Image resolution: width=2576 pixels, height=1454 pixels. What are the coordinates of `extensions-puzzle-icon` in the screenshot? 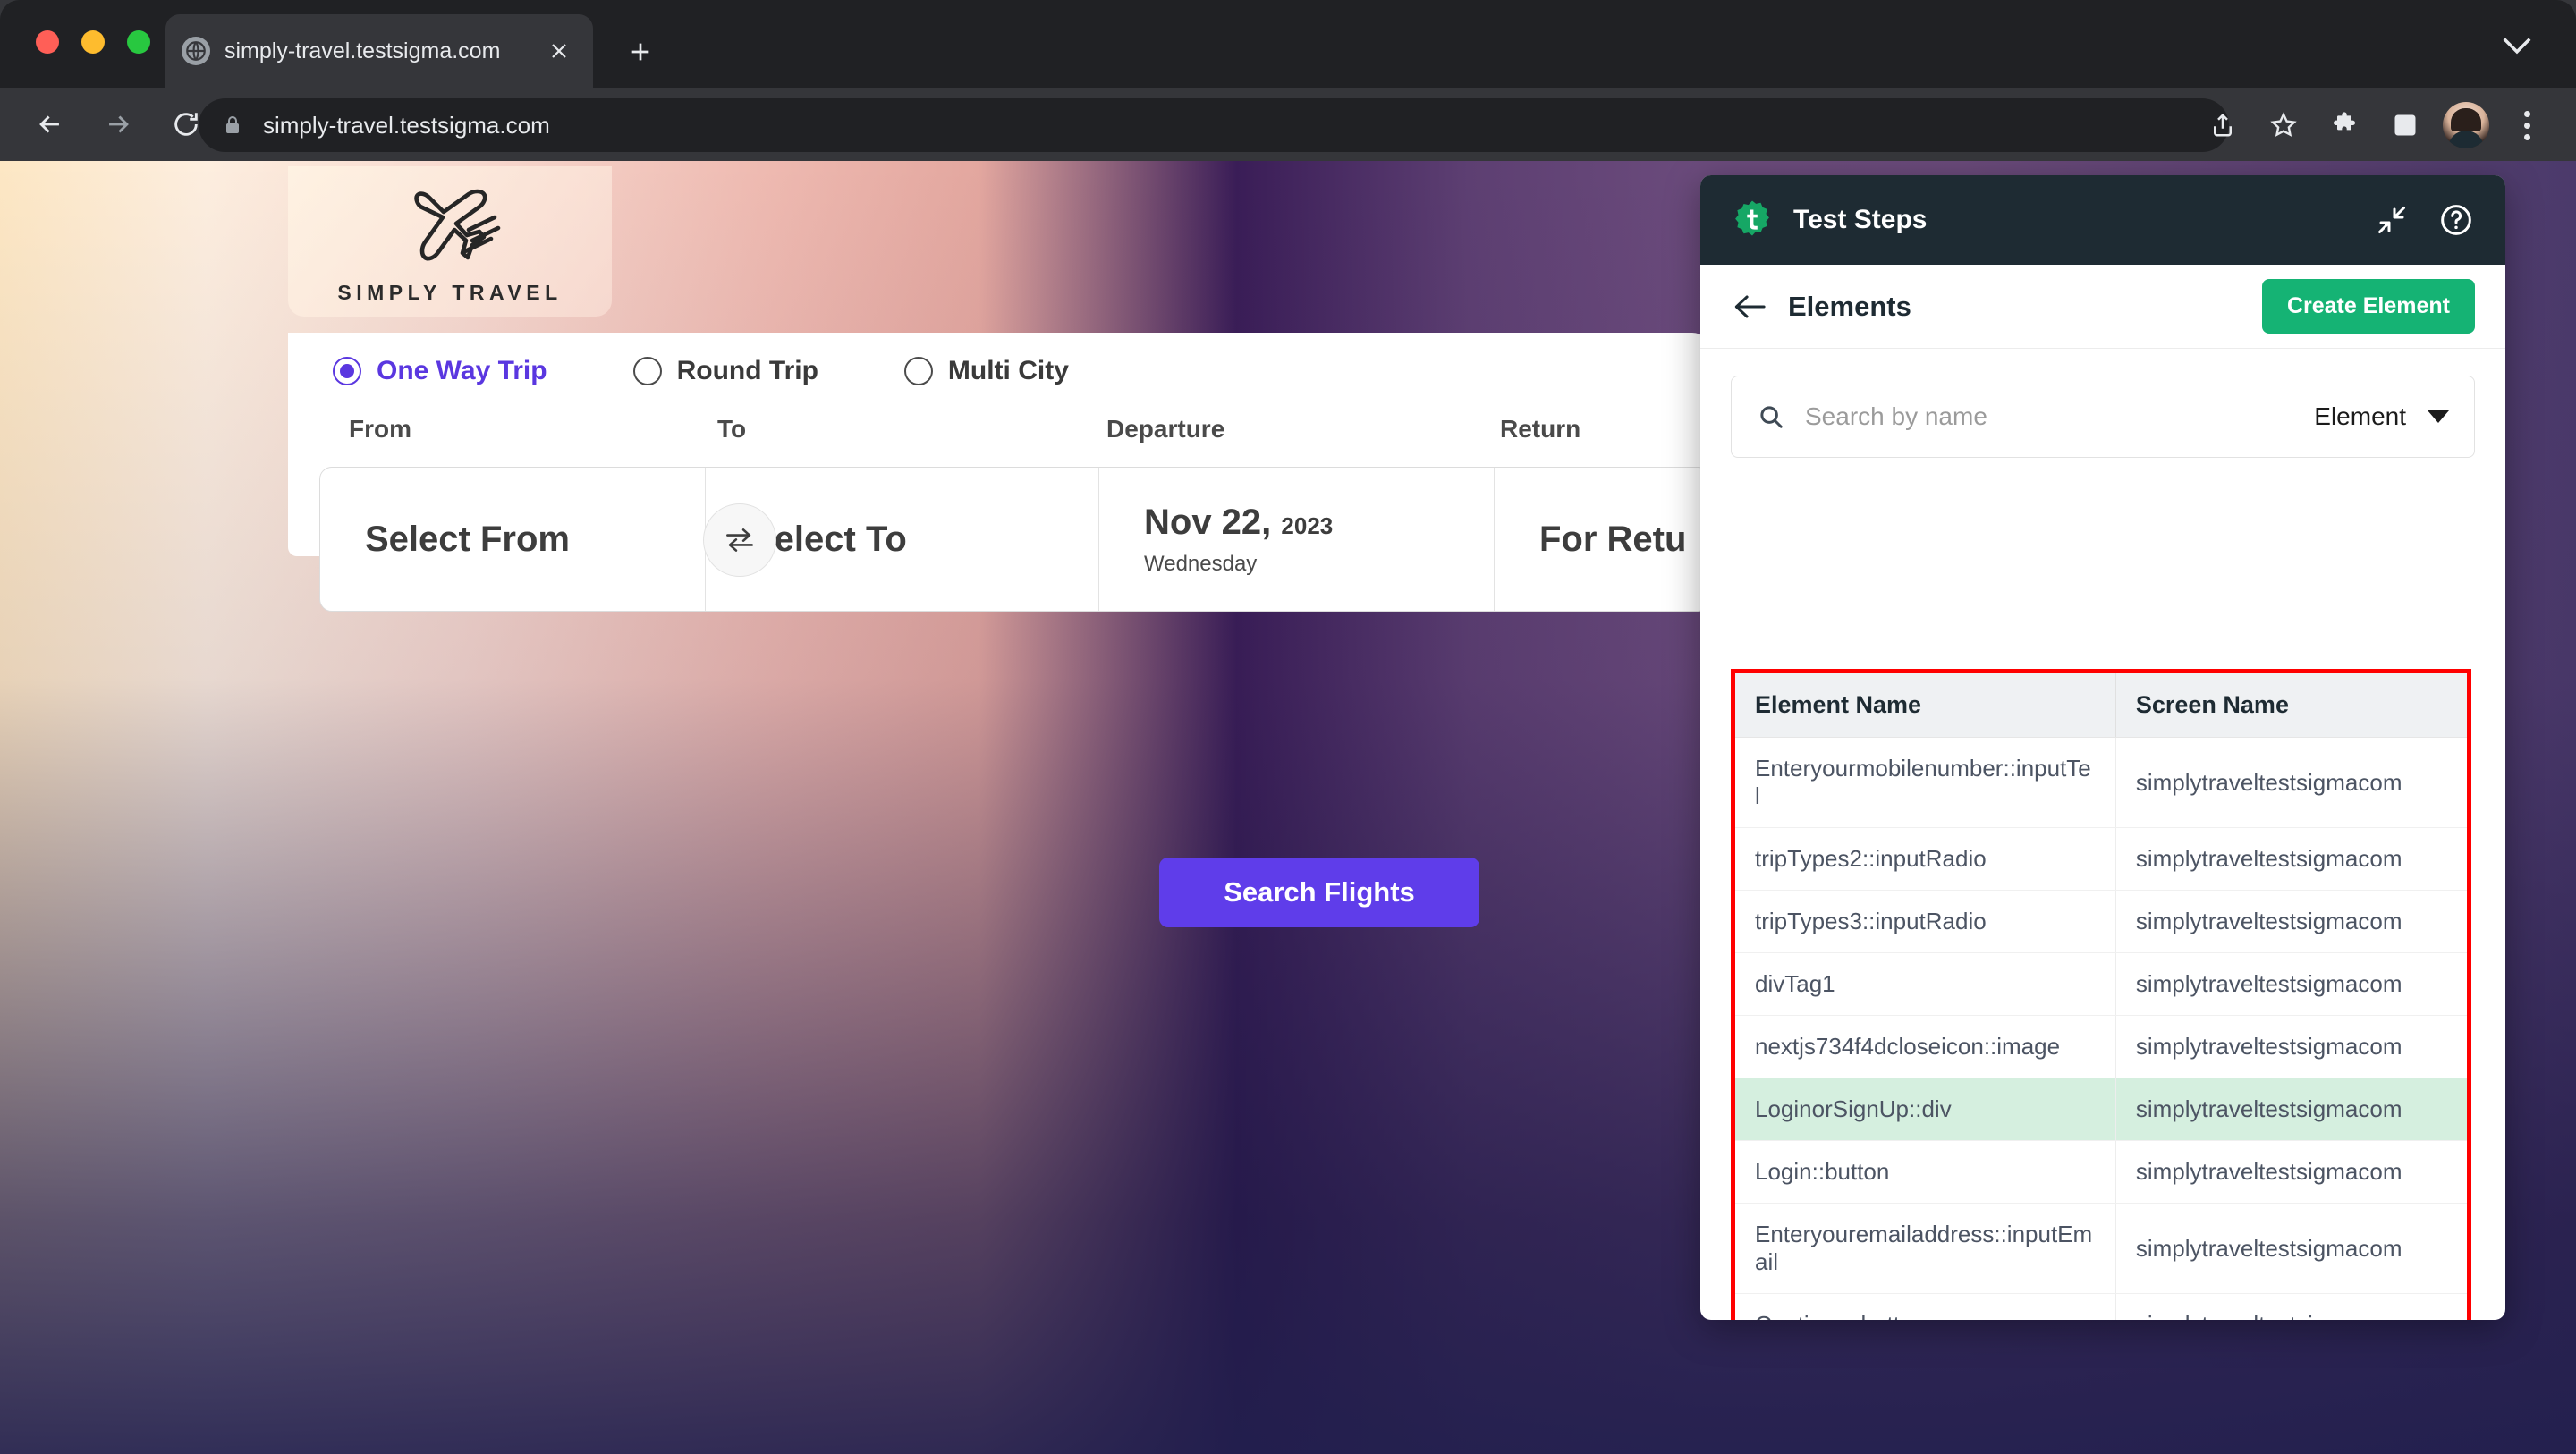 It's located at (2344, 125).